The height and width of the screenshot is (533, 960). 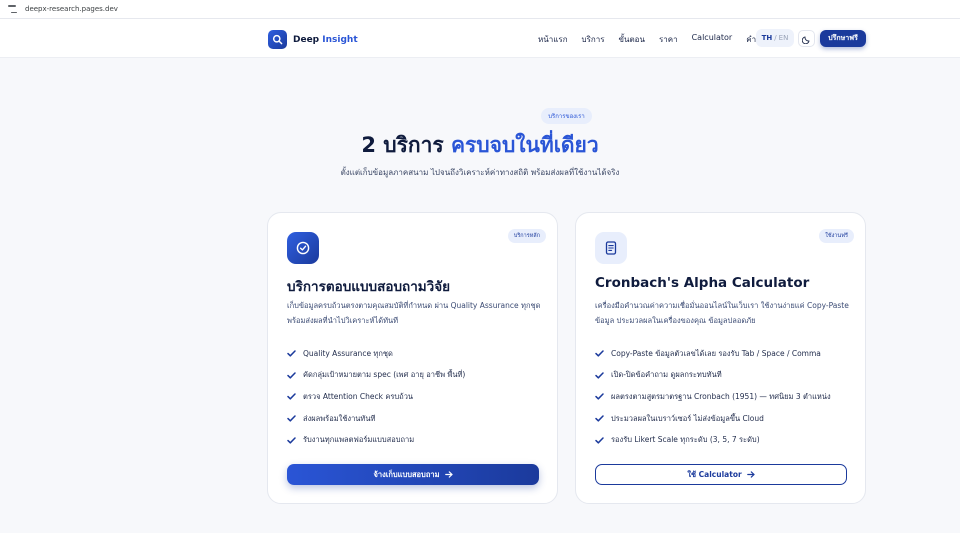 I want to click on language-toggle: TH / EN, so click(x=775, y=38).